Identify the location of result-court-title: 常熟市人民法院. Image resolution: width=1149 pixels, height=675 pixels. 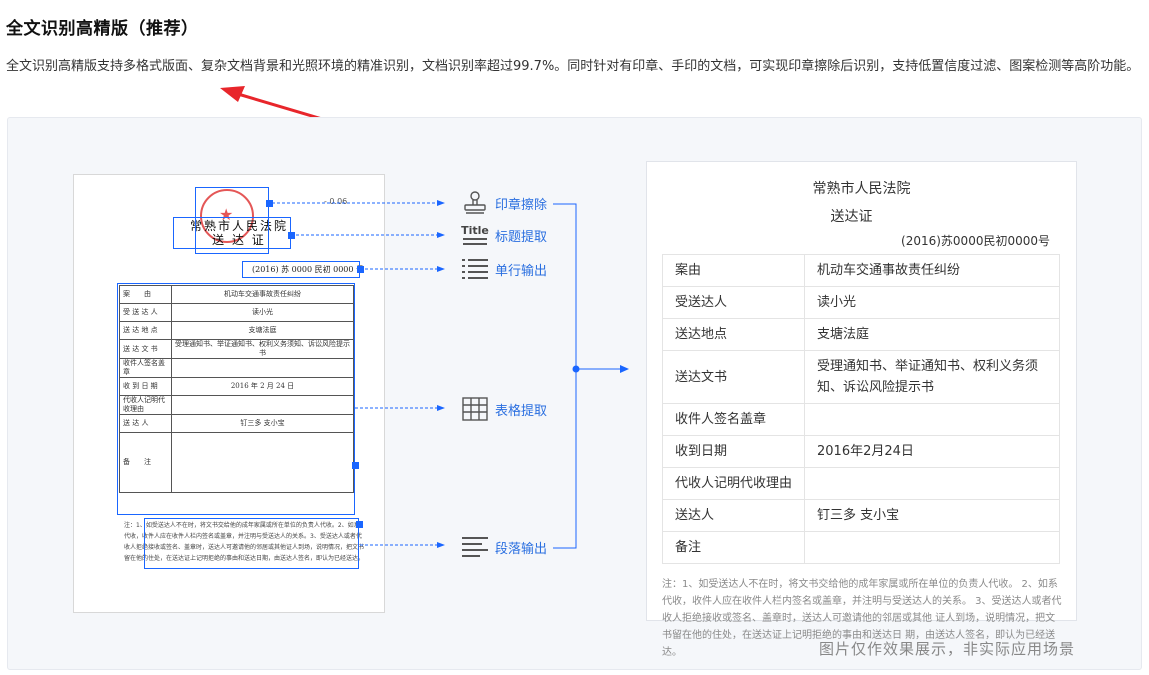
(861, 189).